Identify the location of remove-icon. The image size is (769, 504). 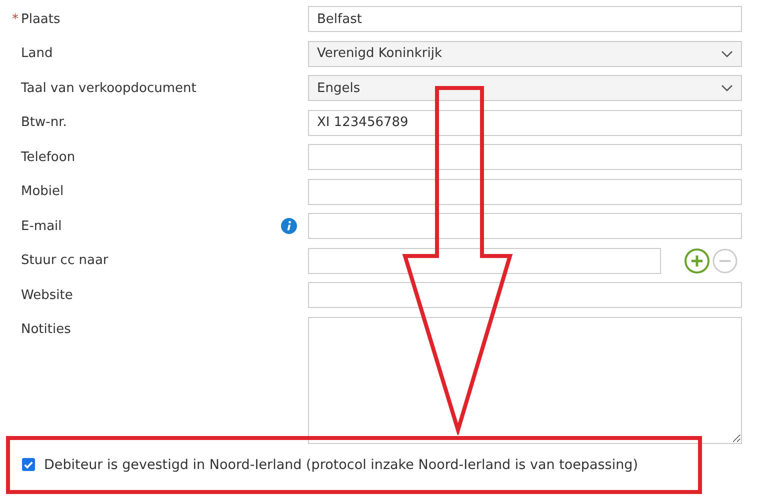
(725, 261).